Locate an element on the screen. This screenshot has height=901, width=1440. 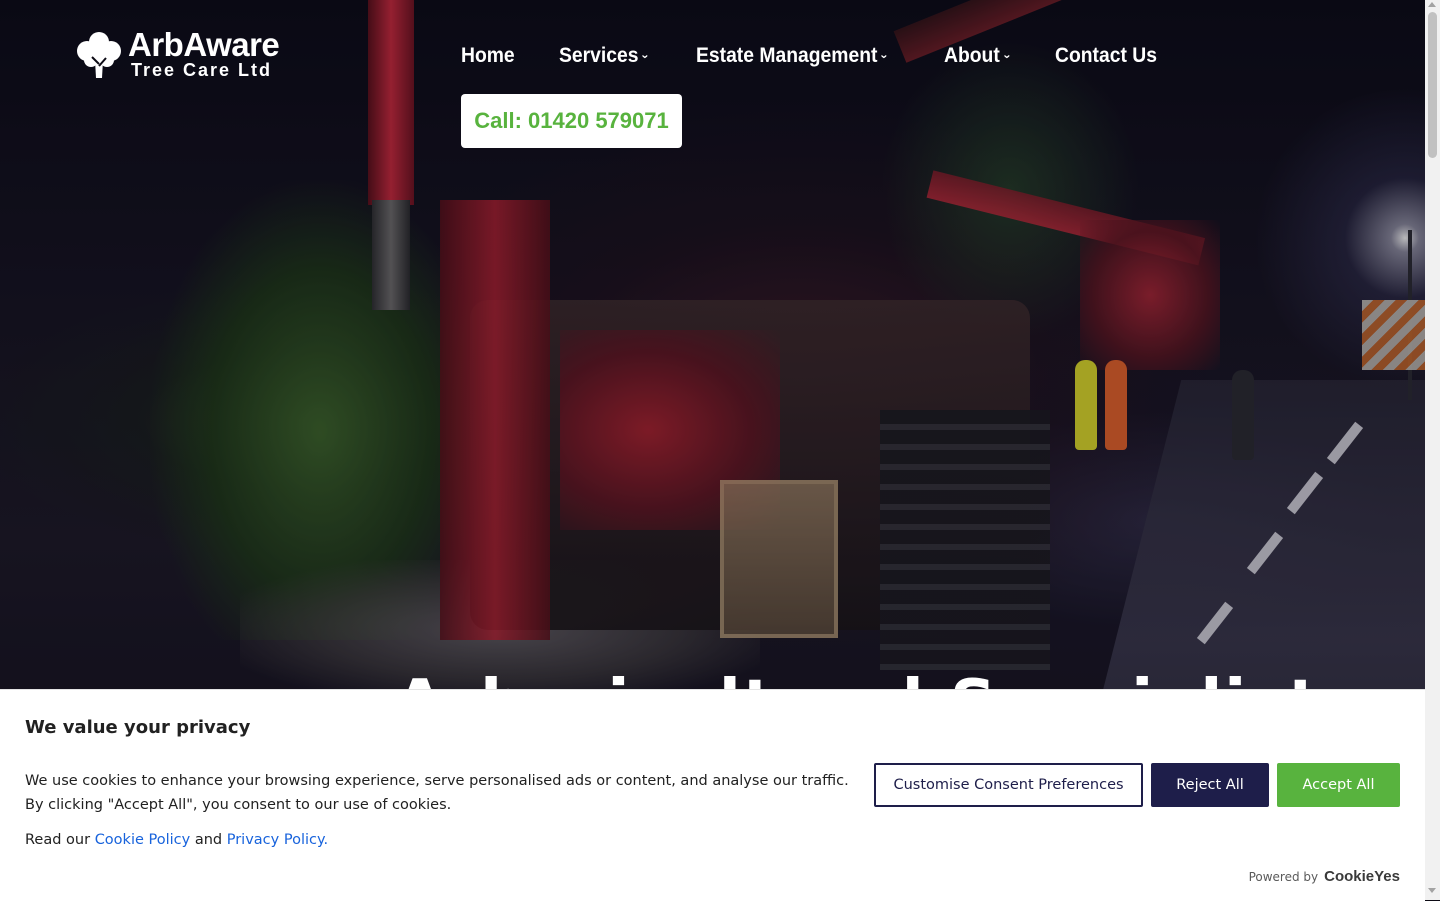
customise-consent-button: Customise Consent Preferences is located at coordinates (1008, 785).